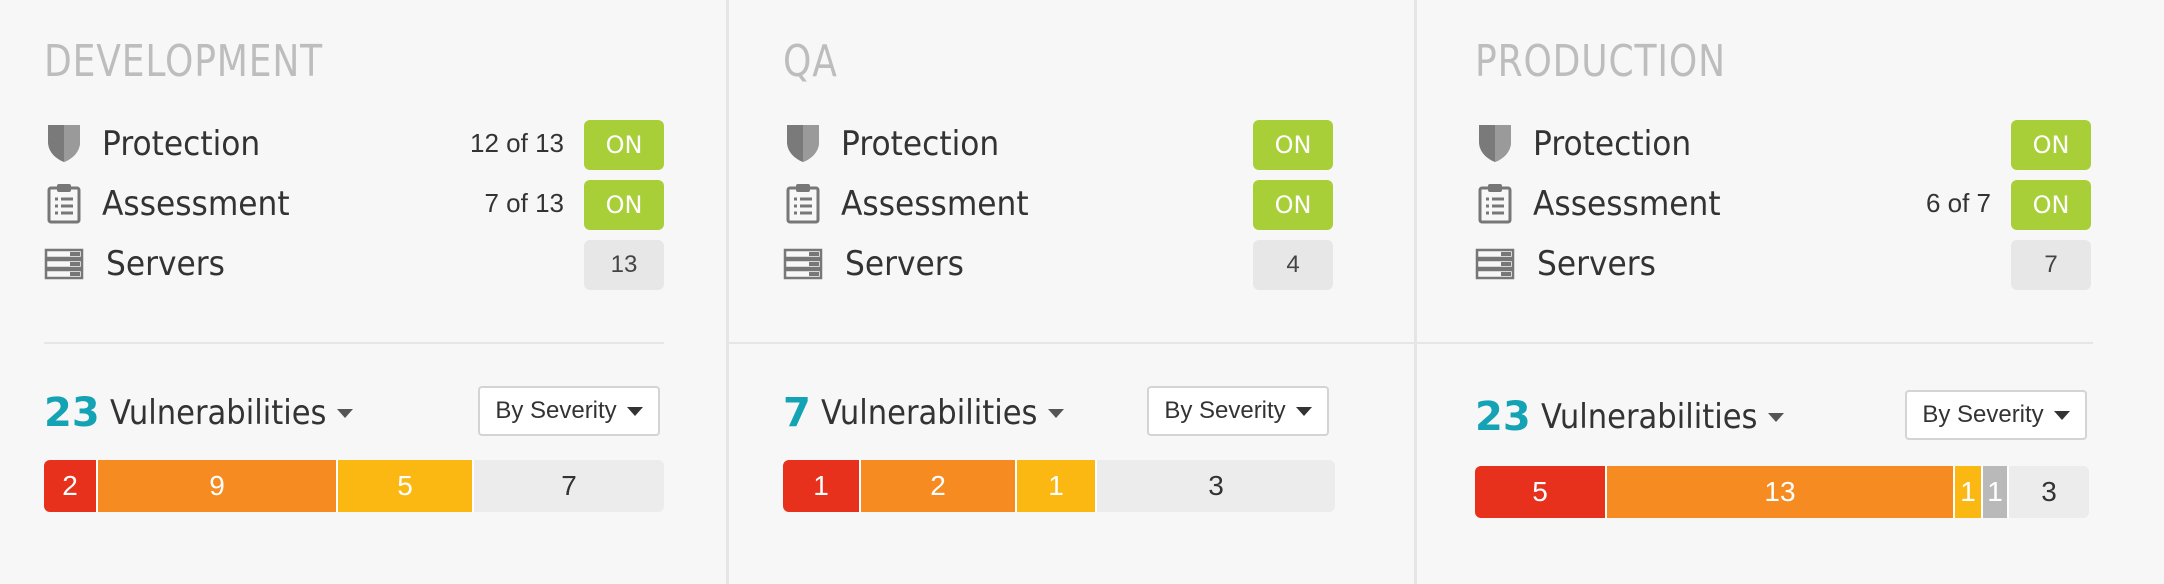 The width and height of the screenshot is (2164, 584). Describe the element at coordinates (524, 203) in the screenshot. I see `assessment-count: 7 of 13` at that location.